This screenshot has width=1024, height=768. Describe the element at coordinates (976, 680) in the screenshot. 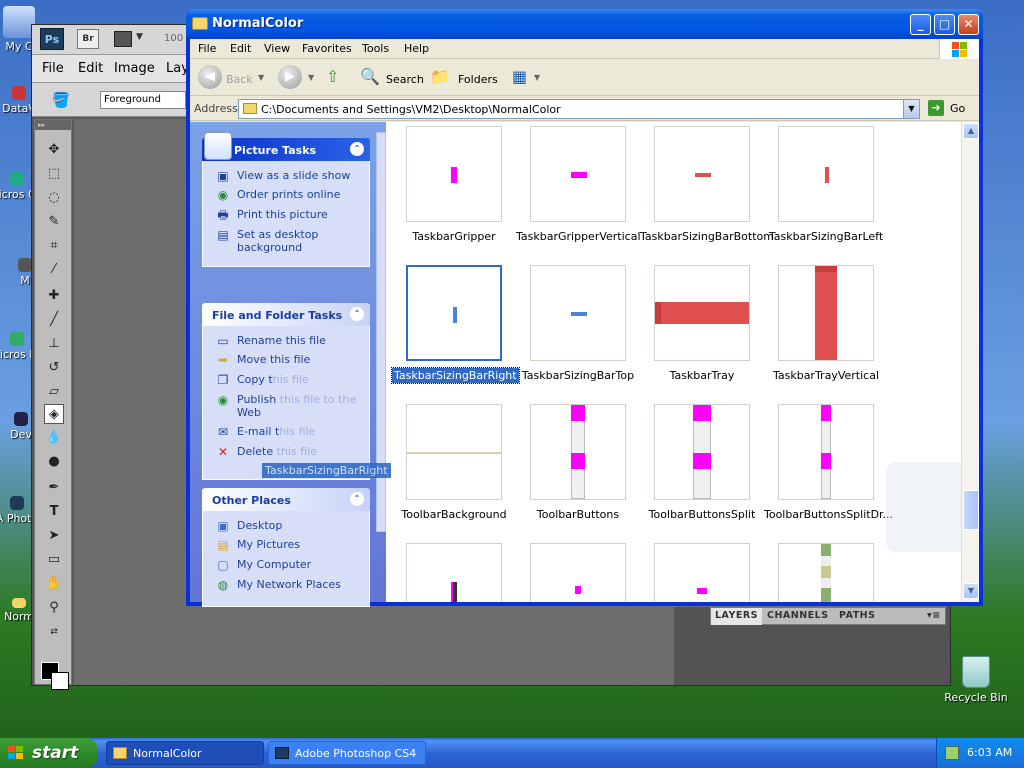

I see `desktop-icon-recycle-bin: Recycle Bin` at that location.